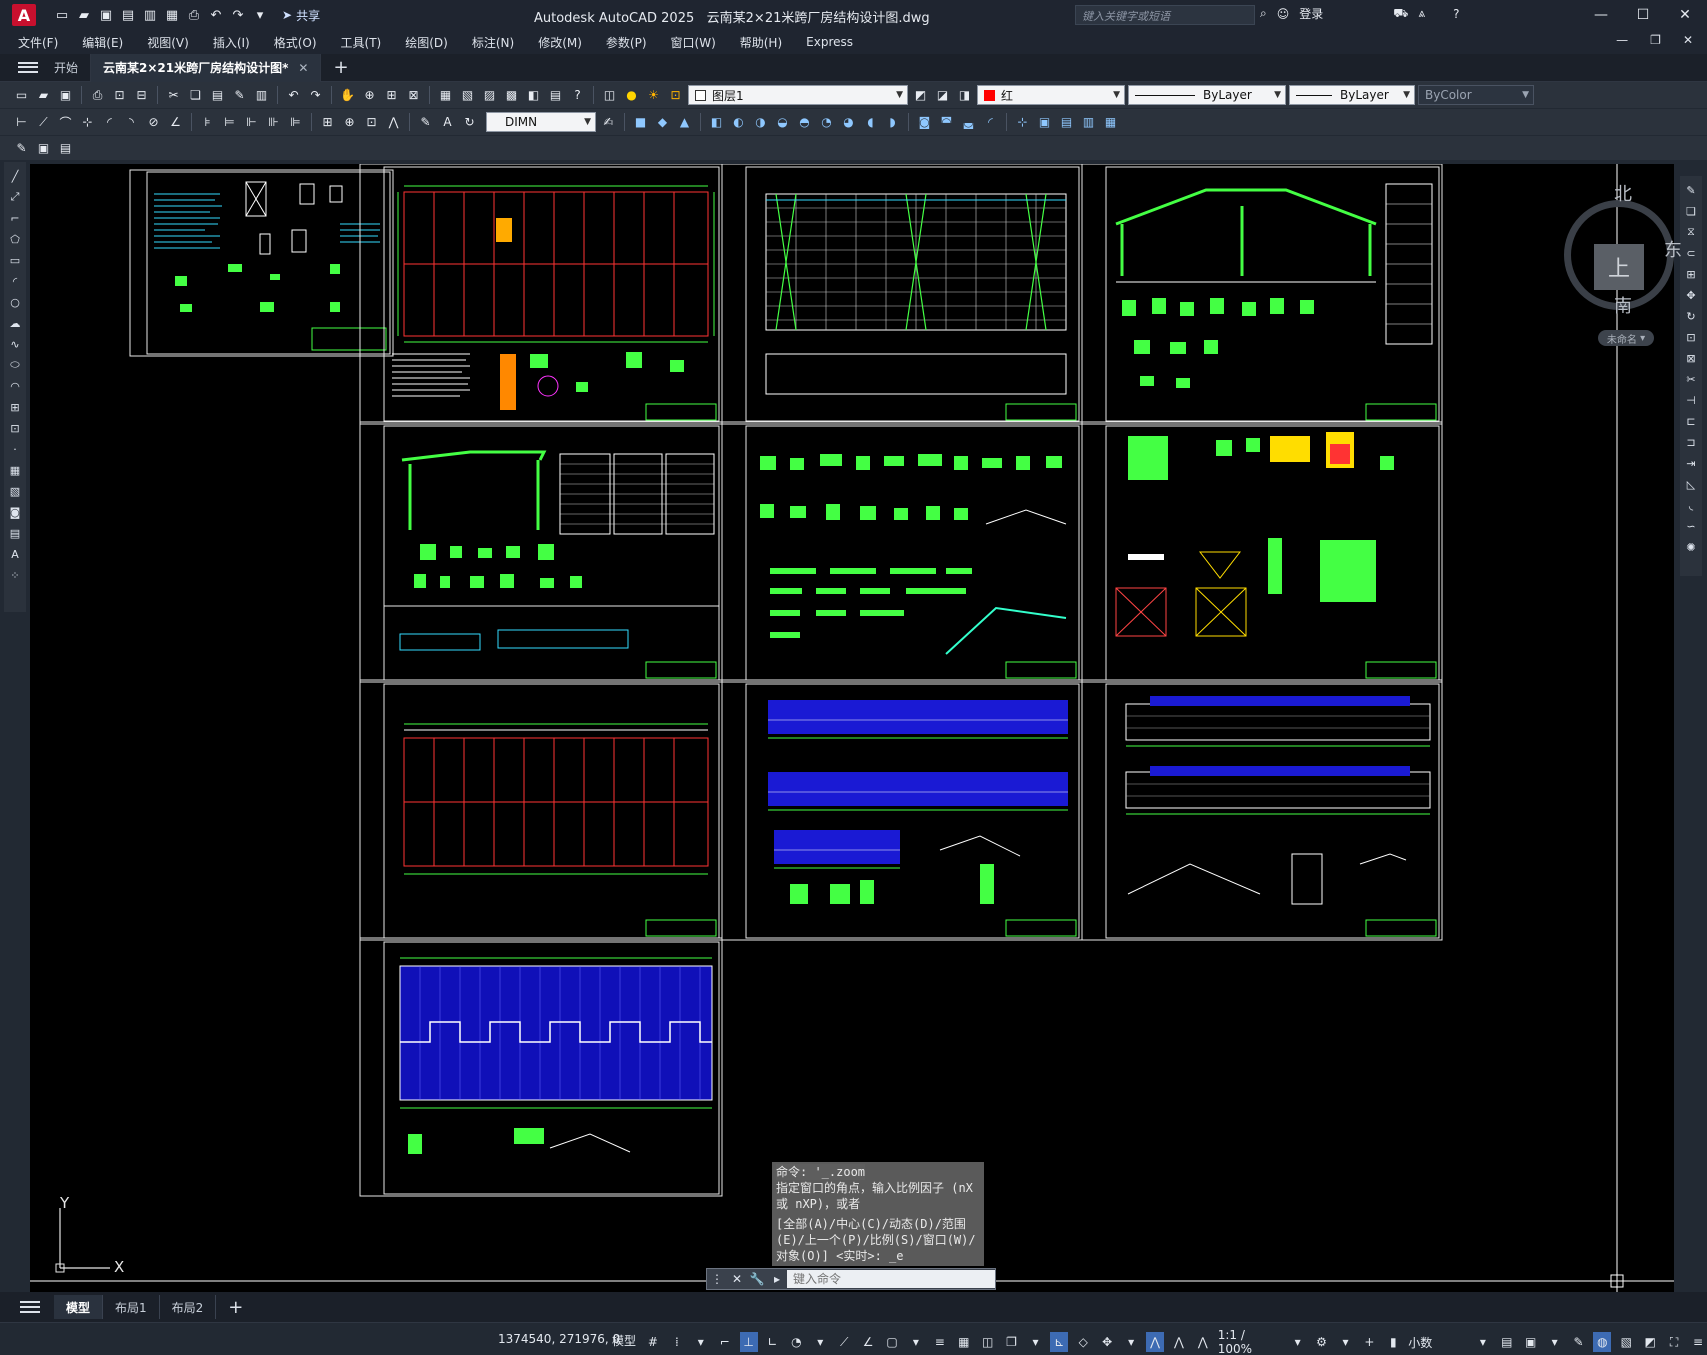  I want to click on tab-close-icon: ✕, so click(303, 68).